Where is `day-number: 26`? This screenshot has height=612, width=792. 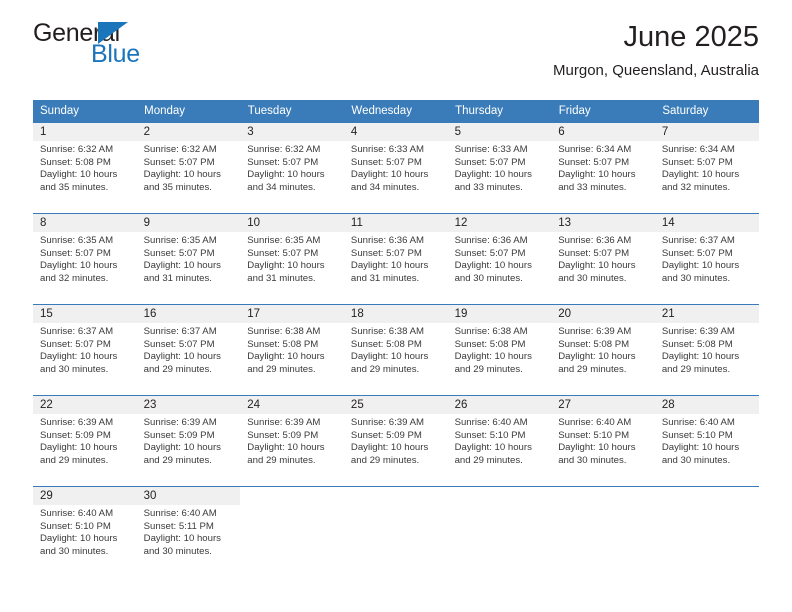 day-number: 26 is located at coordinates (499, 405).